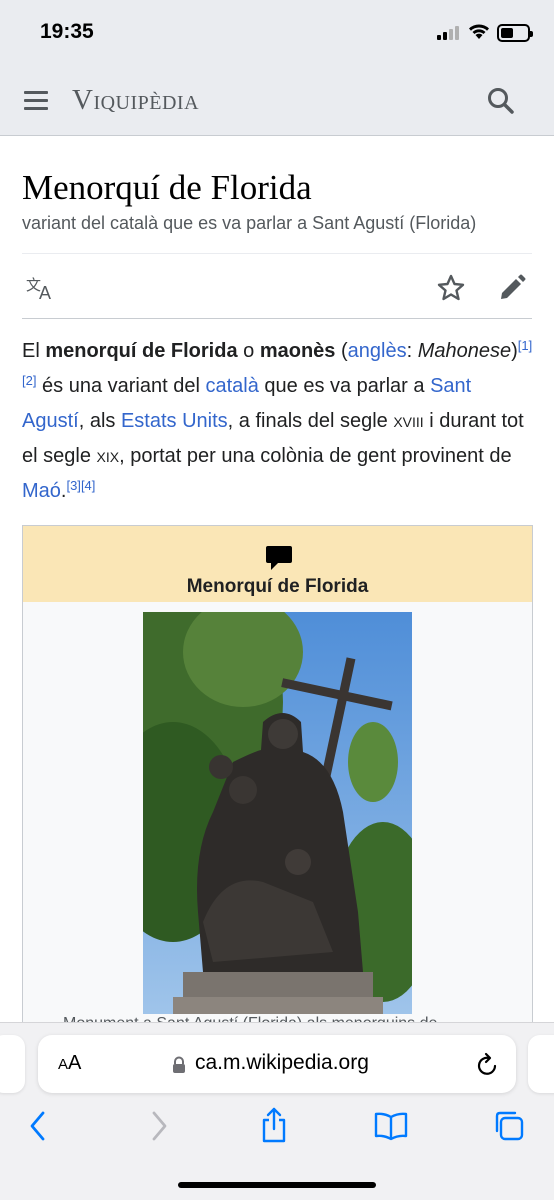  What do you see at coordinates (501, 101) in the screenshot?
I see `search-icon` at bounding box center [501, 101].